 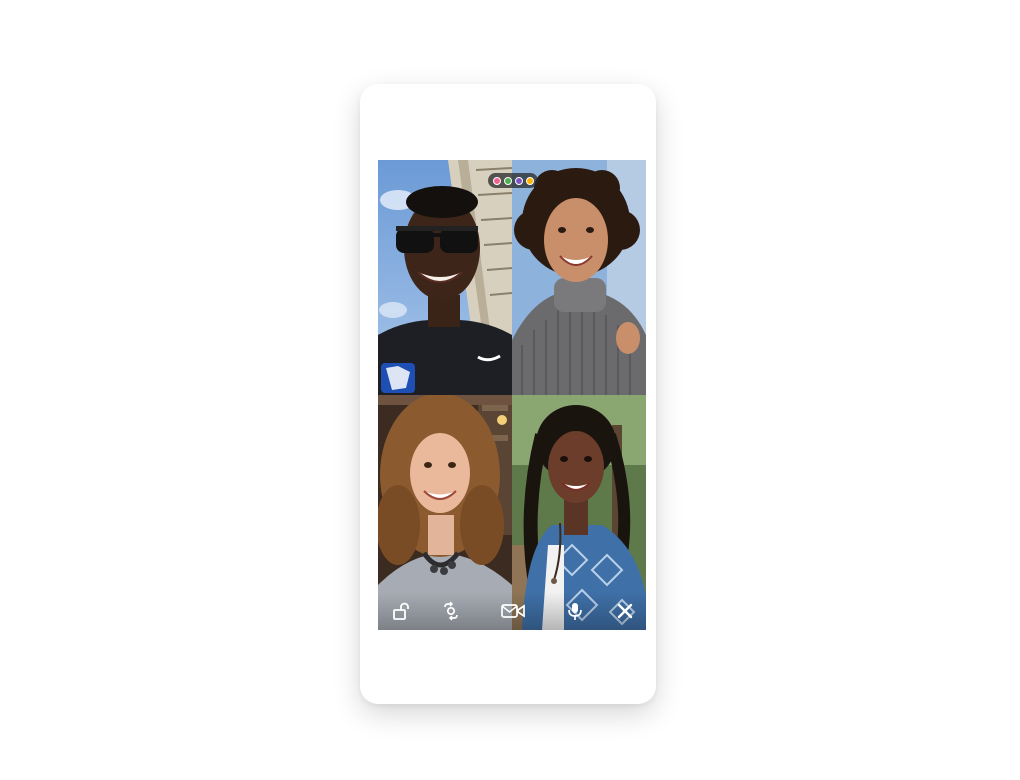 I want to click on participant-1-video, so click(x=445, y=277).